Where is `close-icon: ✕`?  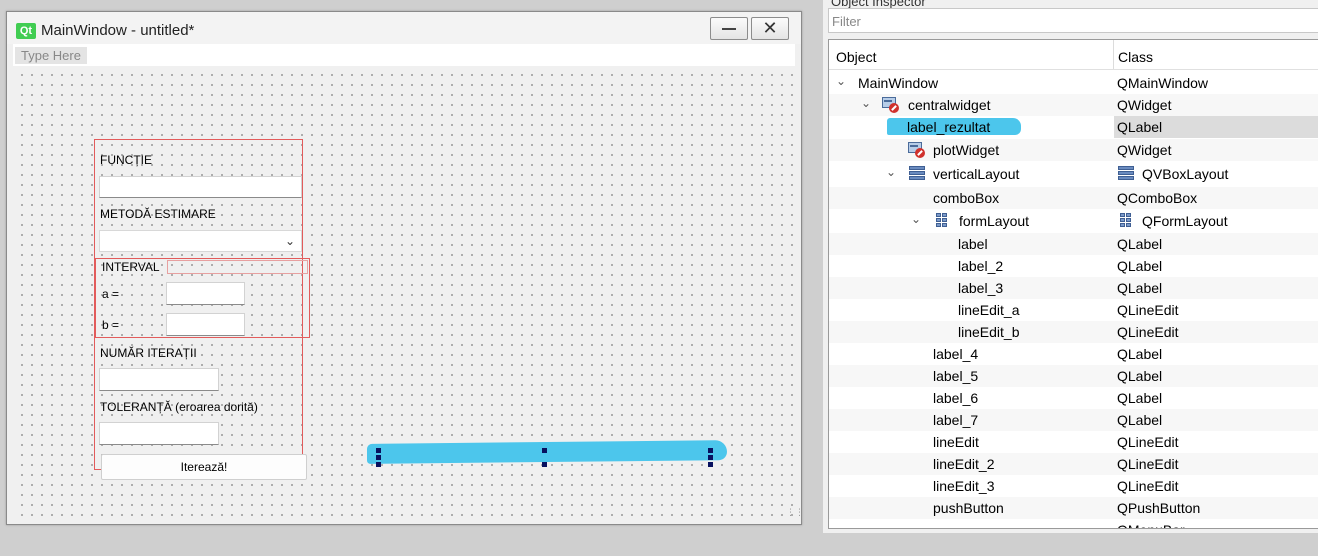 close-icon: ✕ is located at coordinates (770, 28).